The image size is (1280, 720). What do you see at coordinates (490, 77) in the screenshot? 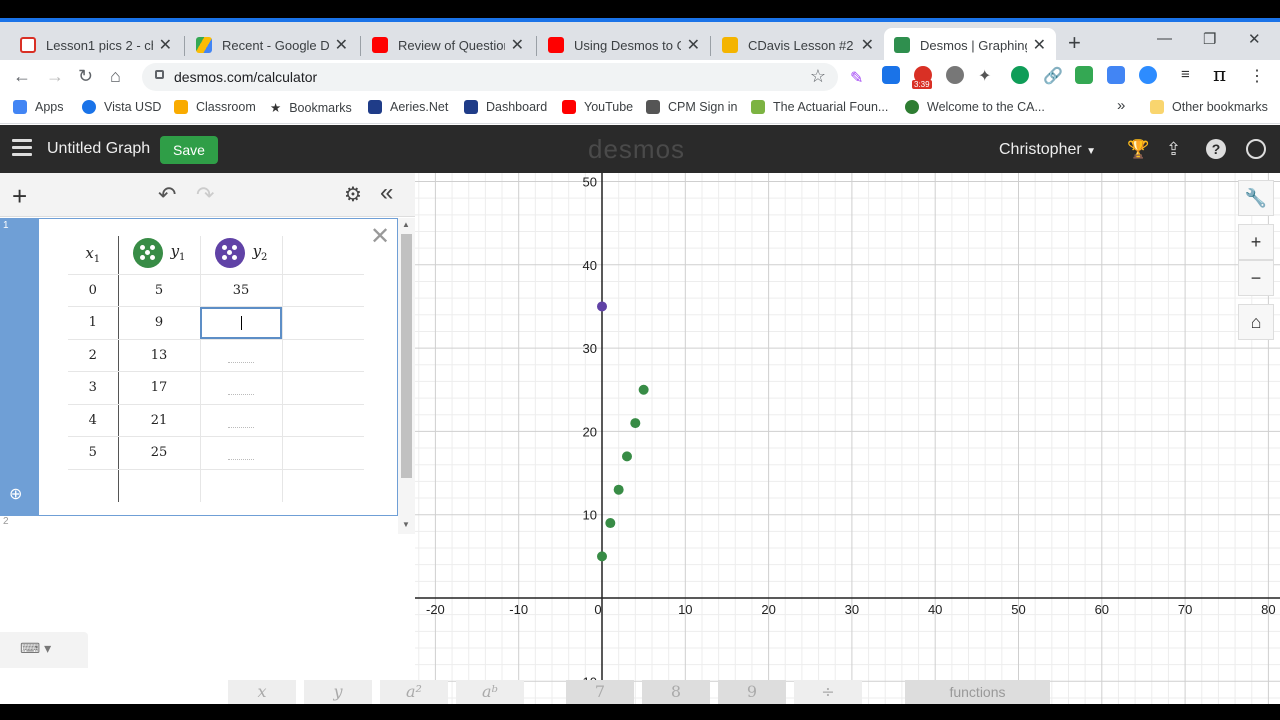
I see `omnibox: desmos.com/calculator ☆` at bounding box center [490, 77].